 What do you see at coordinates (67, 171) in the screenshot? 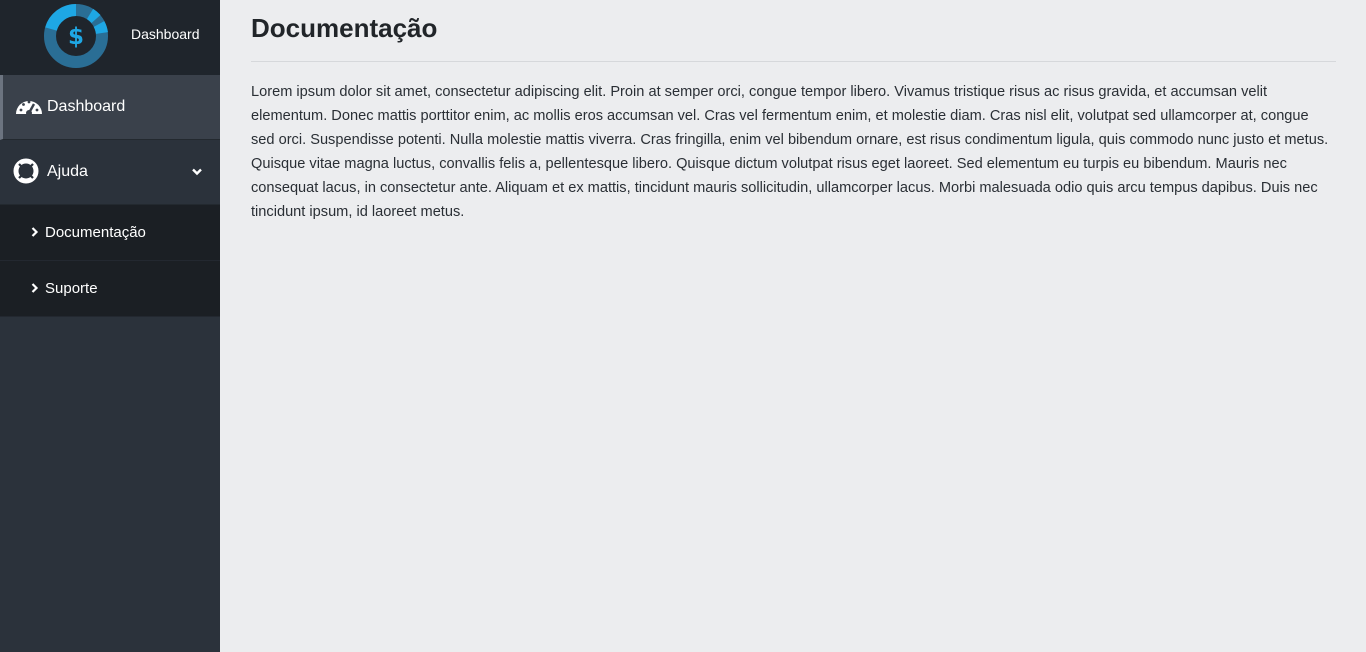
I see `sidebar-item-label: Ajuda` at bounding box center [67, 171].